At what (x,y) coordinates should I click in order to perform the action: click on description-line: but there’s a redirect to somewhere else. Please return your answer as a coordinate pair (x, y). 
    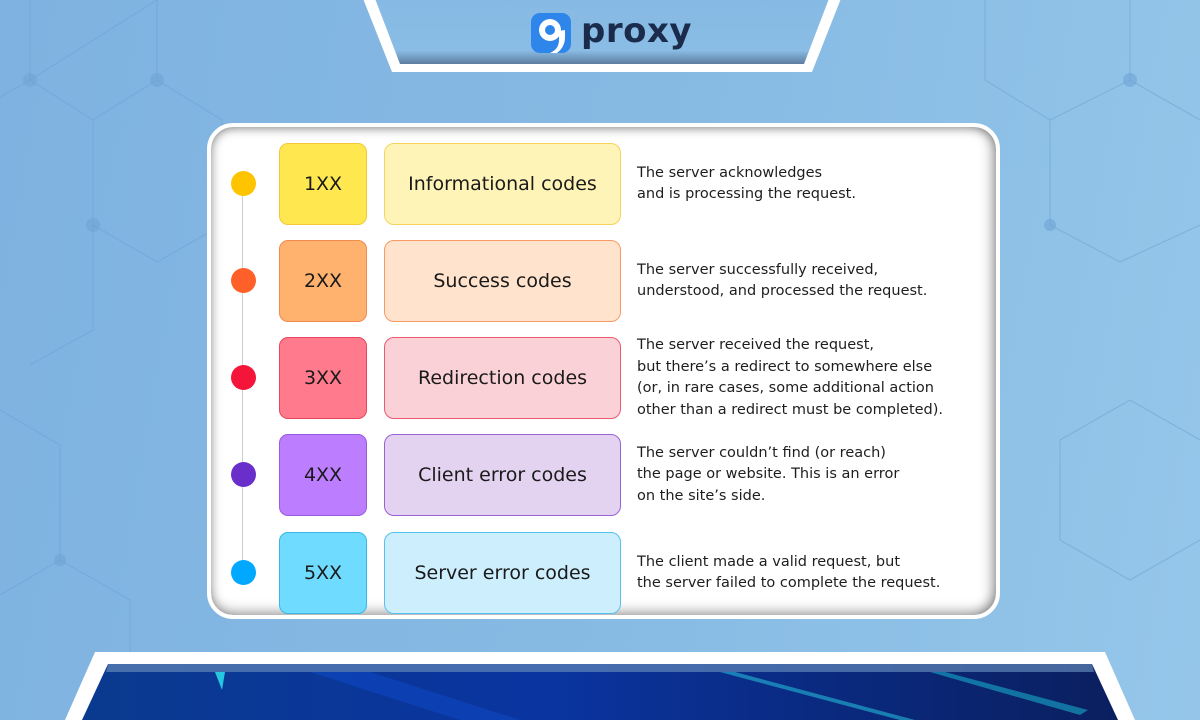
    Looking at the image, I should click on (785, 366).